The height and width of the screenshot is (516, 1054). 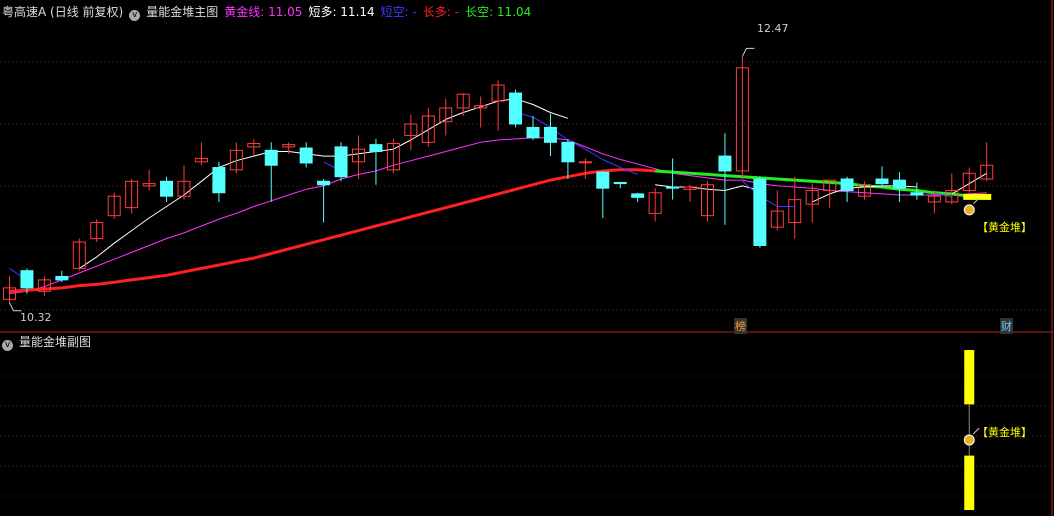 What do you see at coordinates (36, 317) in the screenshot?
I see `low-price-label: 10.32` at bounding box center [36, 317].